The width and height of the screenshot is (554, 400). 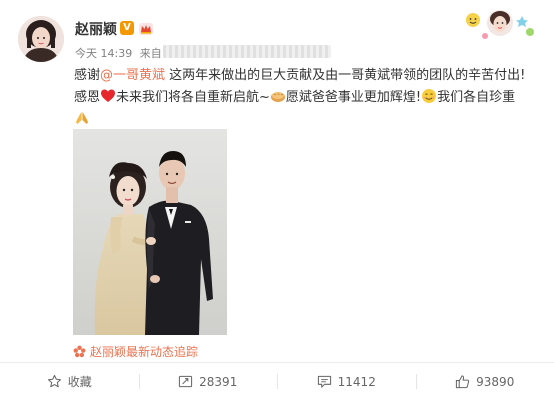 I want to click on favorite-button: 收藏, so click(x=69, y=381).